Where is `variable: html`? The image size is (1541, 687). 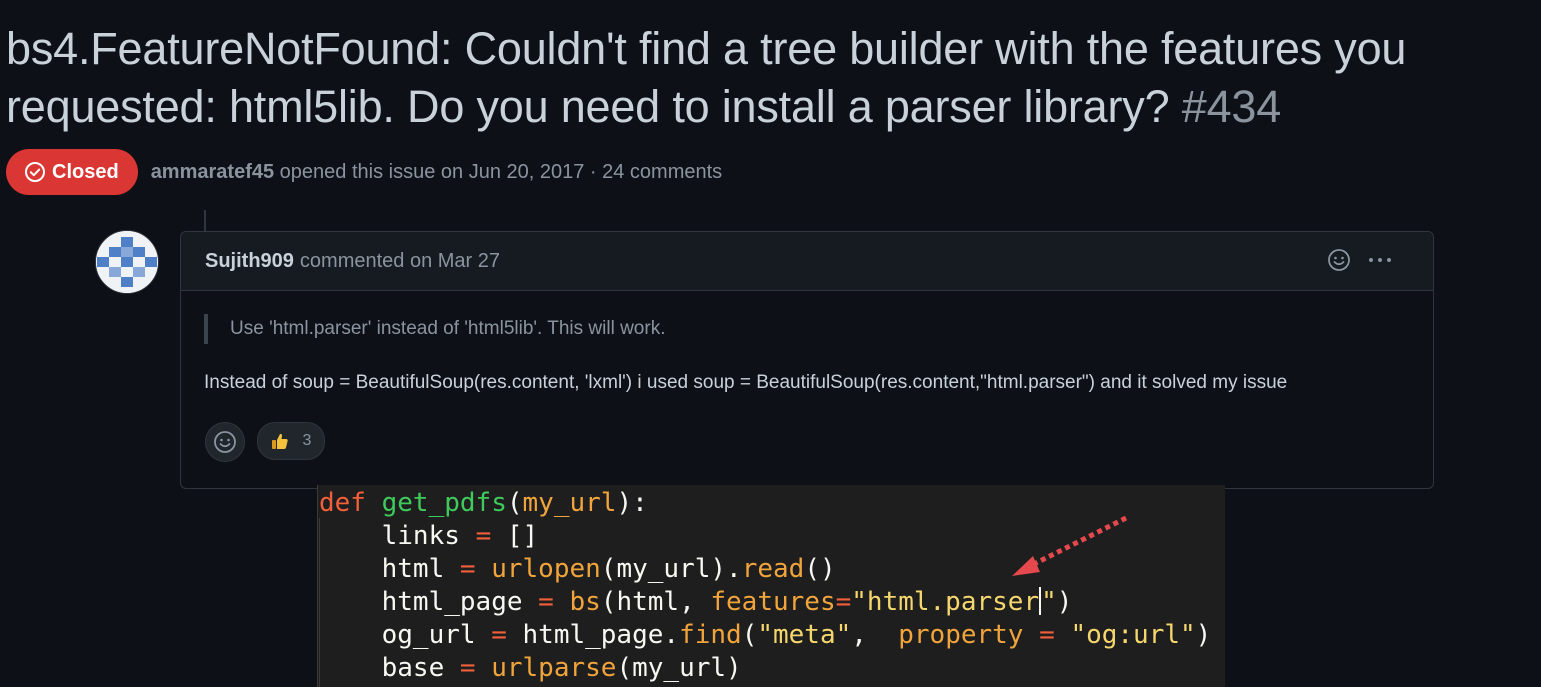 variable: html is located at coordinates (413, 569).